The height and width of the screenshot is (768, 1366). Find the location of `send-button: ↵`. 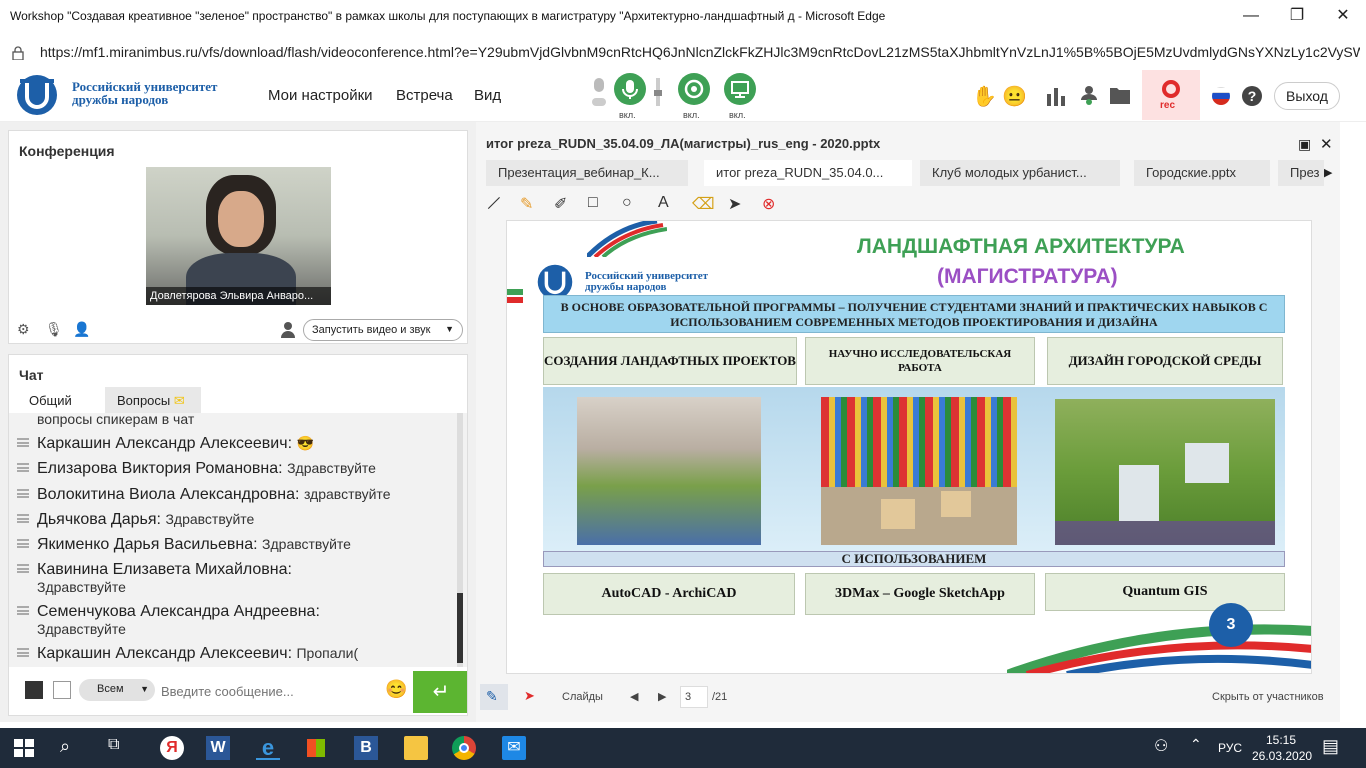

send-button: ↵ is located at coordinates (440, 692).